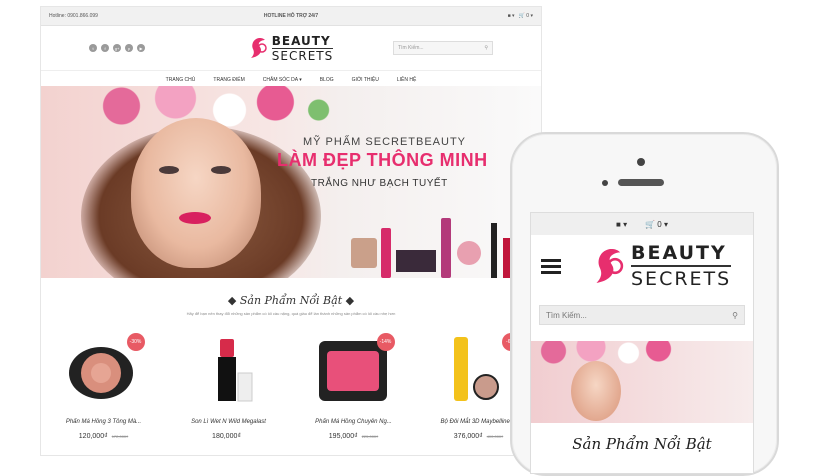 This screenshot has height=476, width=834. I want to click on product-old-price: 172,000₫, so click(120, 436).